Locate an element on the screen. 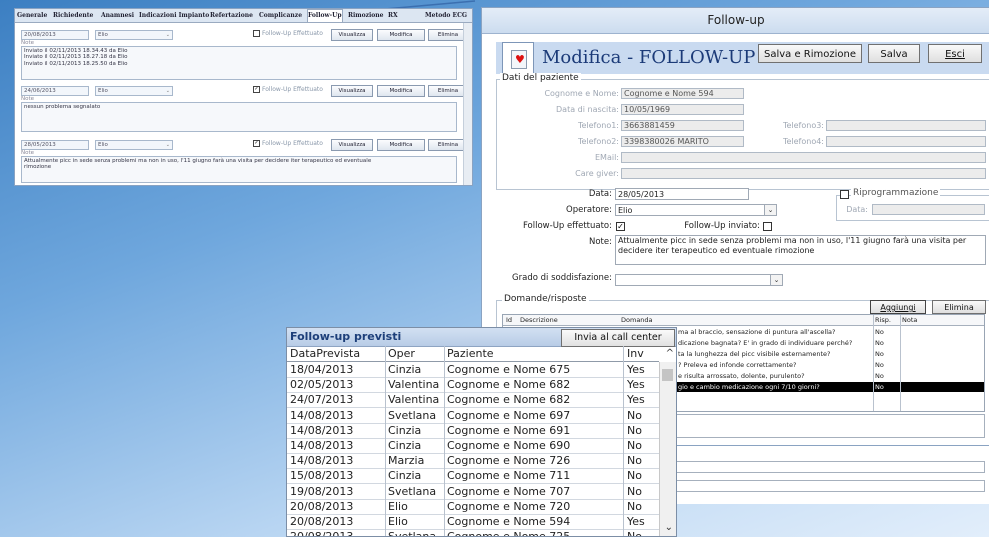 The image size is (989, 537). tel4-field is located at coordinates (906, 141).